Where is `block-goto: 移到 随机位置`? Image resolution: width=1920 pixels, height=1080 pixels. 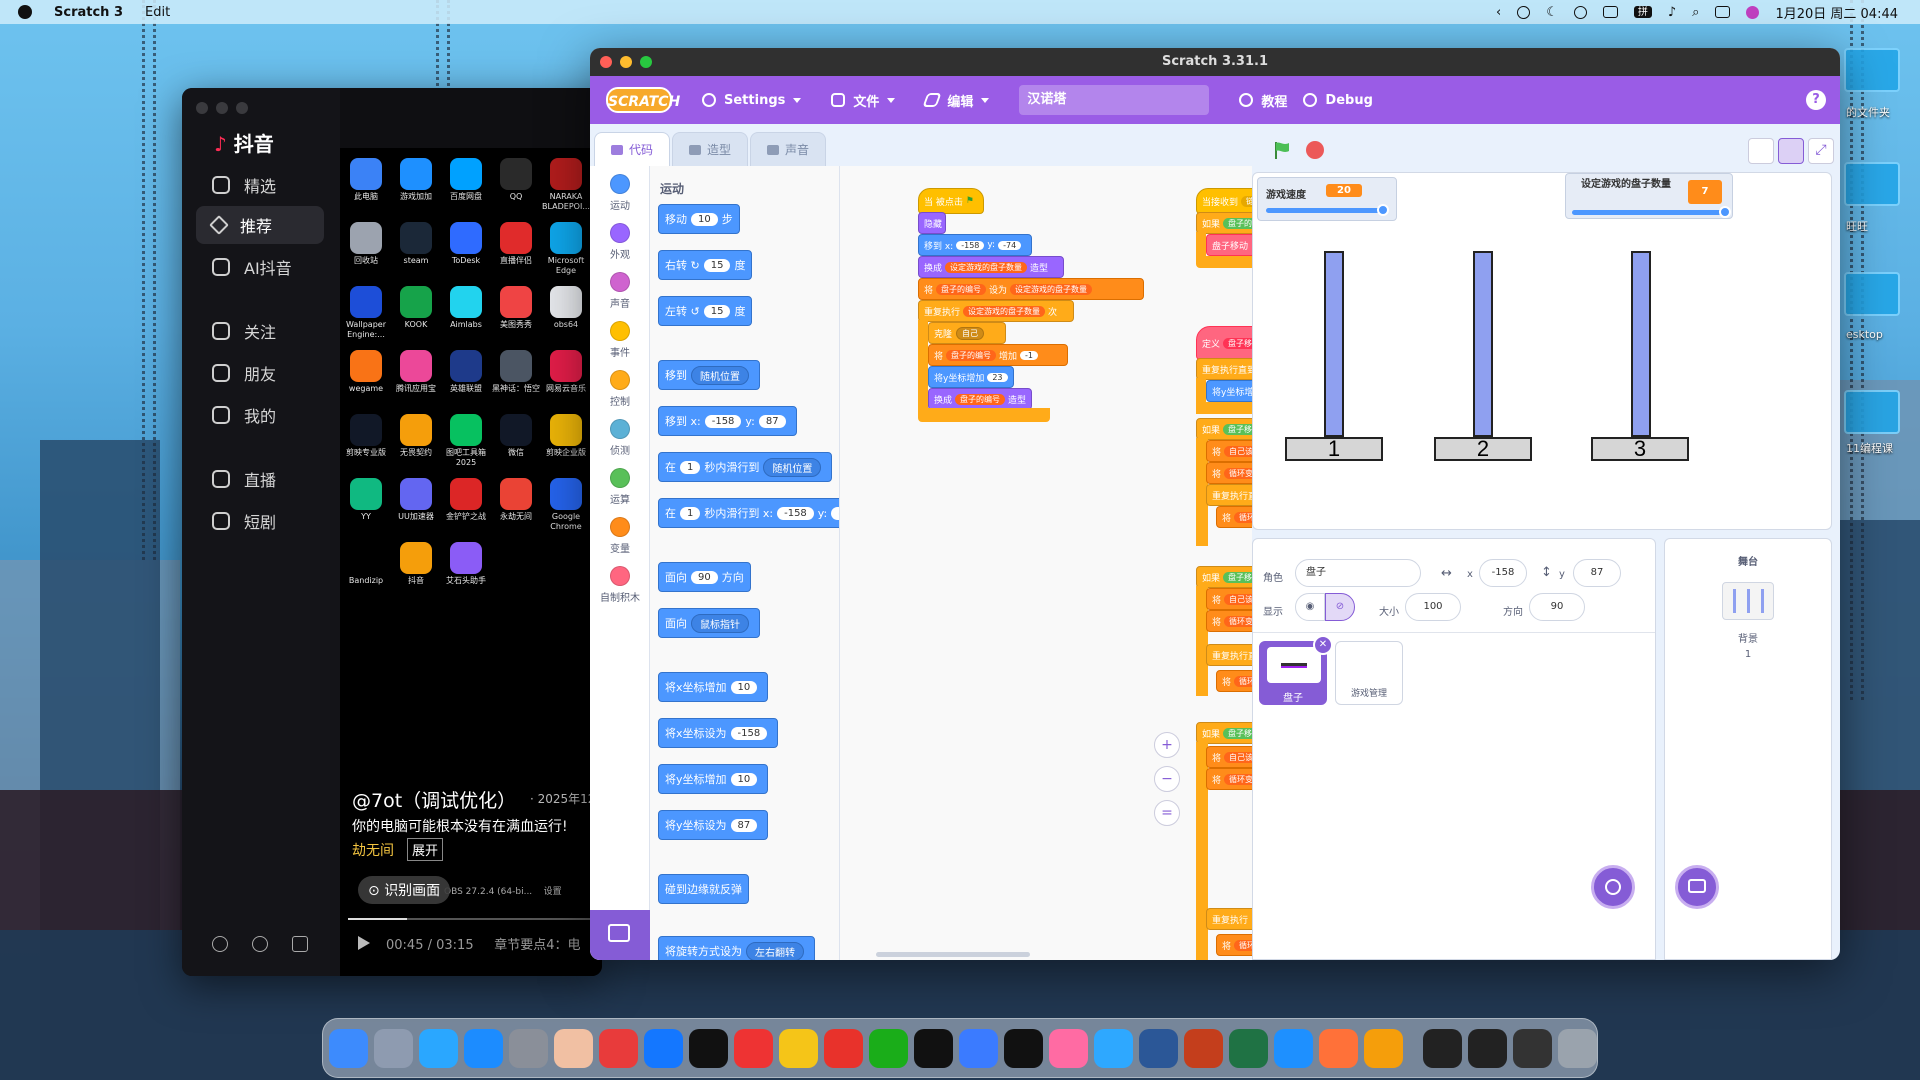 block-goto: 移到 随机位置 is located at coordinates (709, 375).